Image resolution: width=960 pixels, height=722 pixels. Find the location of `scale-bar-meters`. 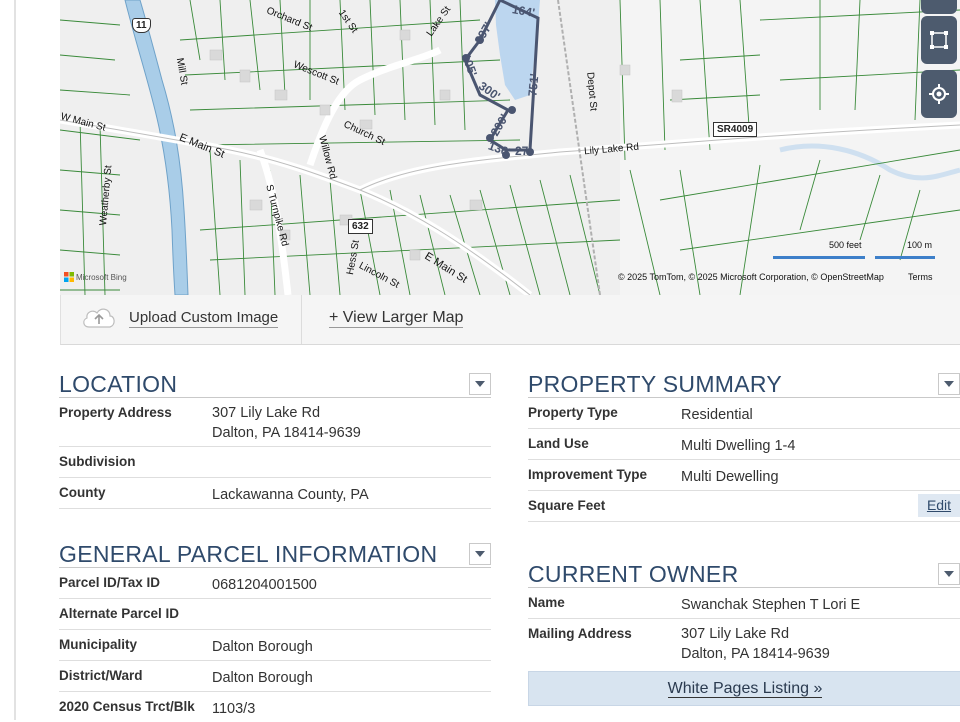

scale-bar-meters is located at coordinates (905, 257).